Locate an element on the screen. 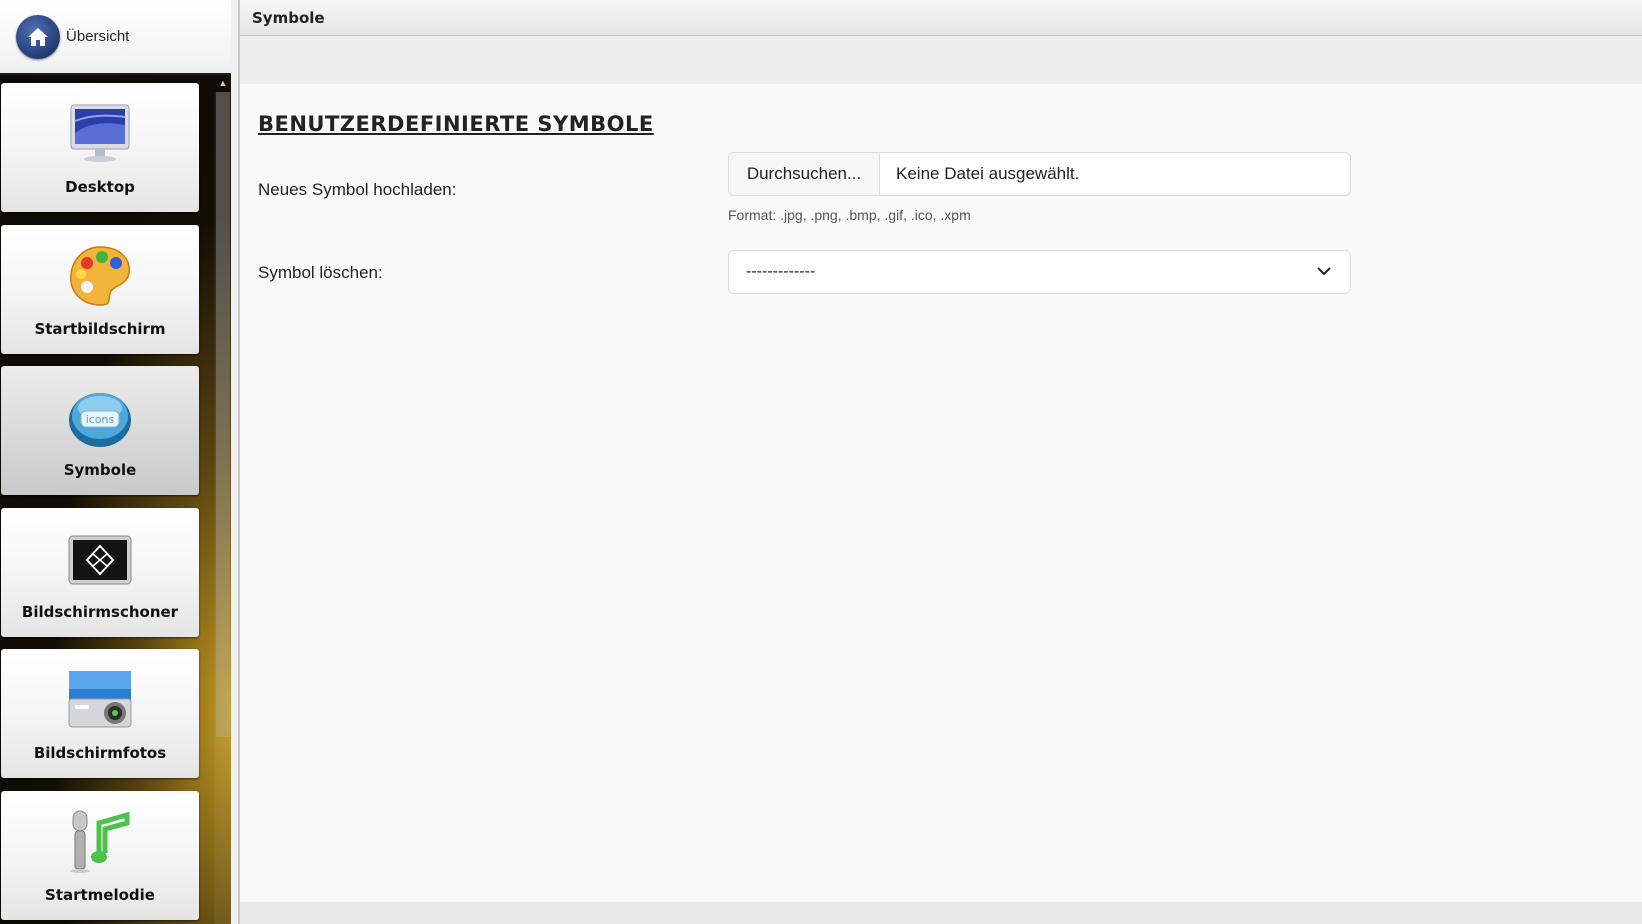  sidebar-item-label: Bildschirmschoner is located at coordinates (100, 612).